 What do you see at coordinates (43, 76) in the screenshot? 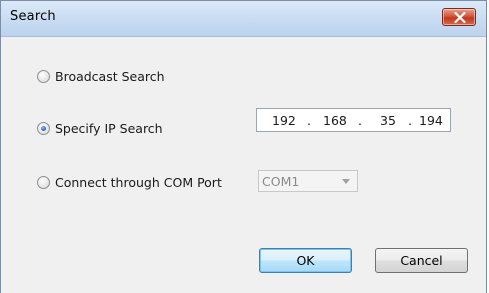
I see `broadcast-search-radio` at bounding box center [43, 76].